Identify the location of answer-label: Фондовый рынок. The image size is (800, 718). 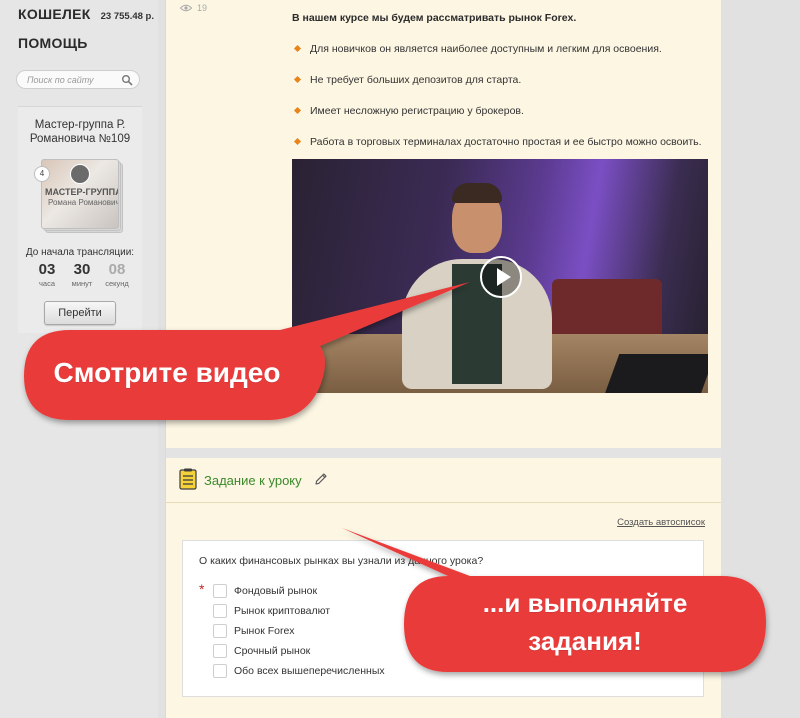
(275, 591).